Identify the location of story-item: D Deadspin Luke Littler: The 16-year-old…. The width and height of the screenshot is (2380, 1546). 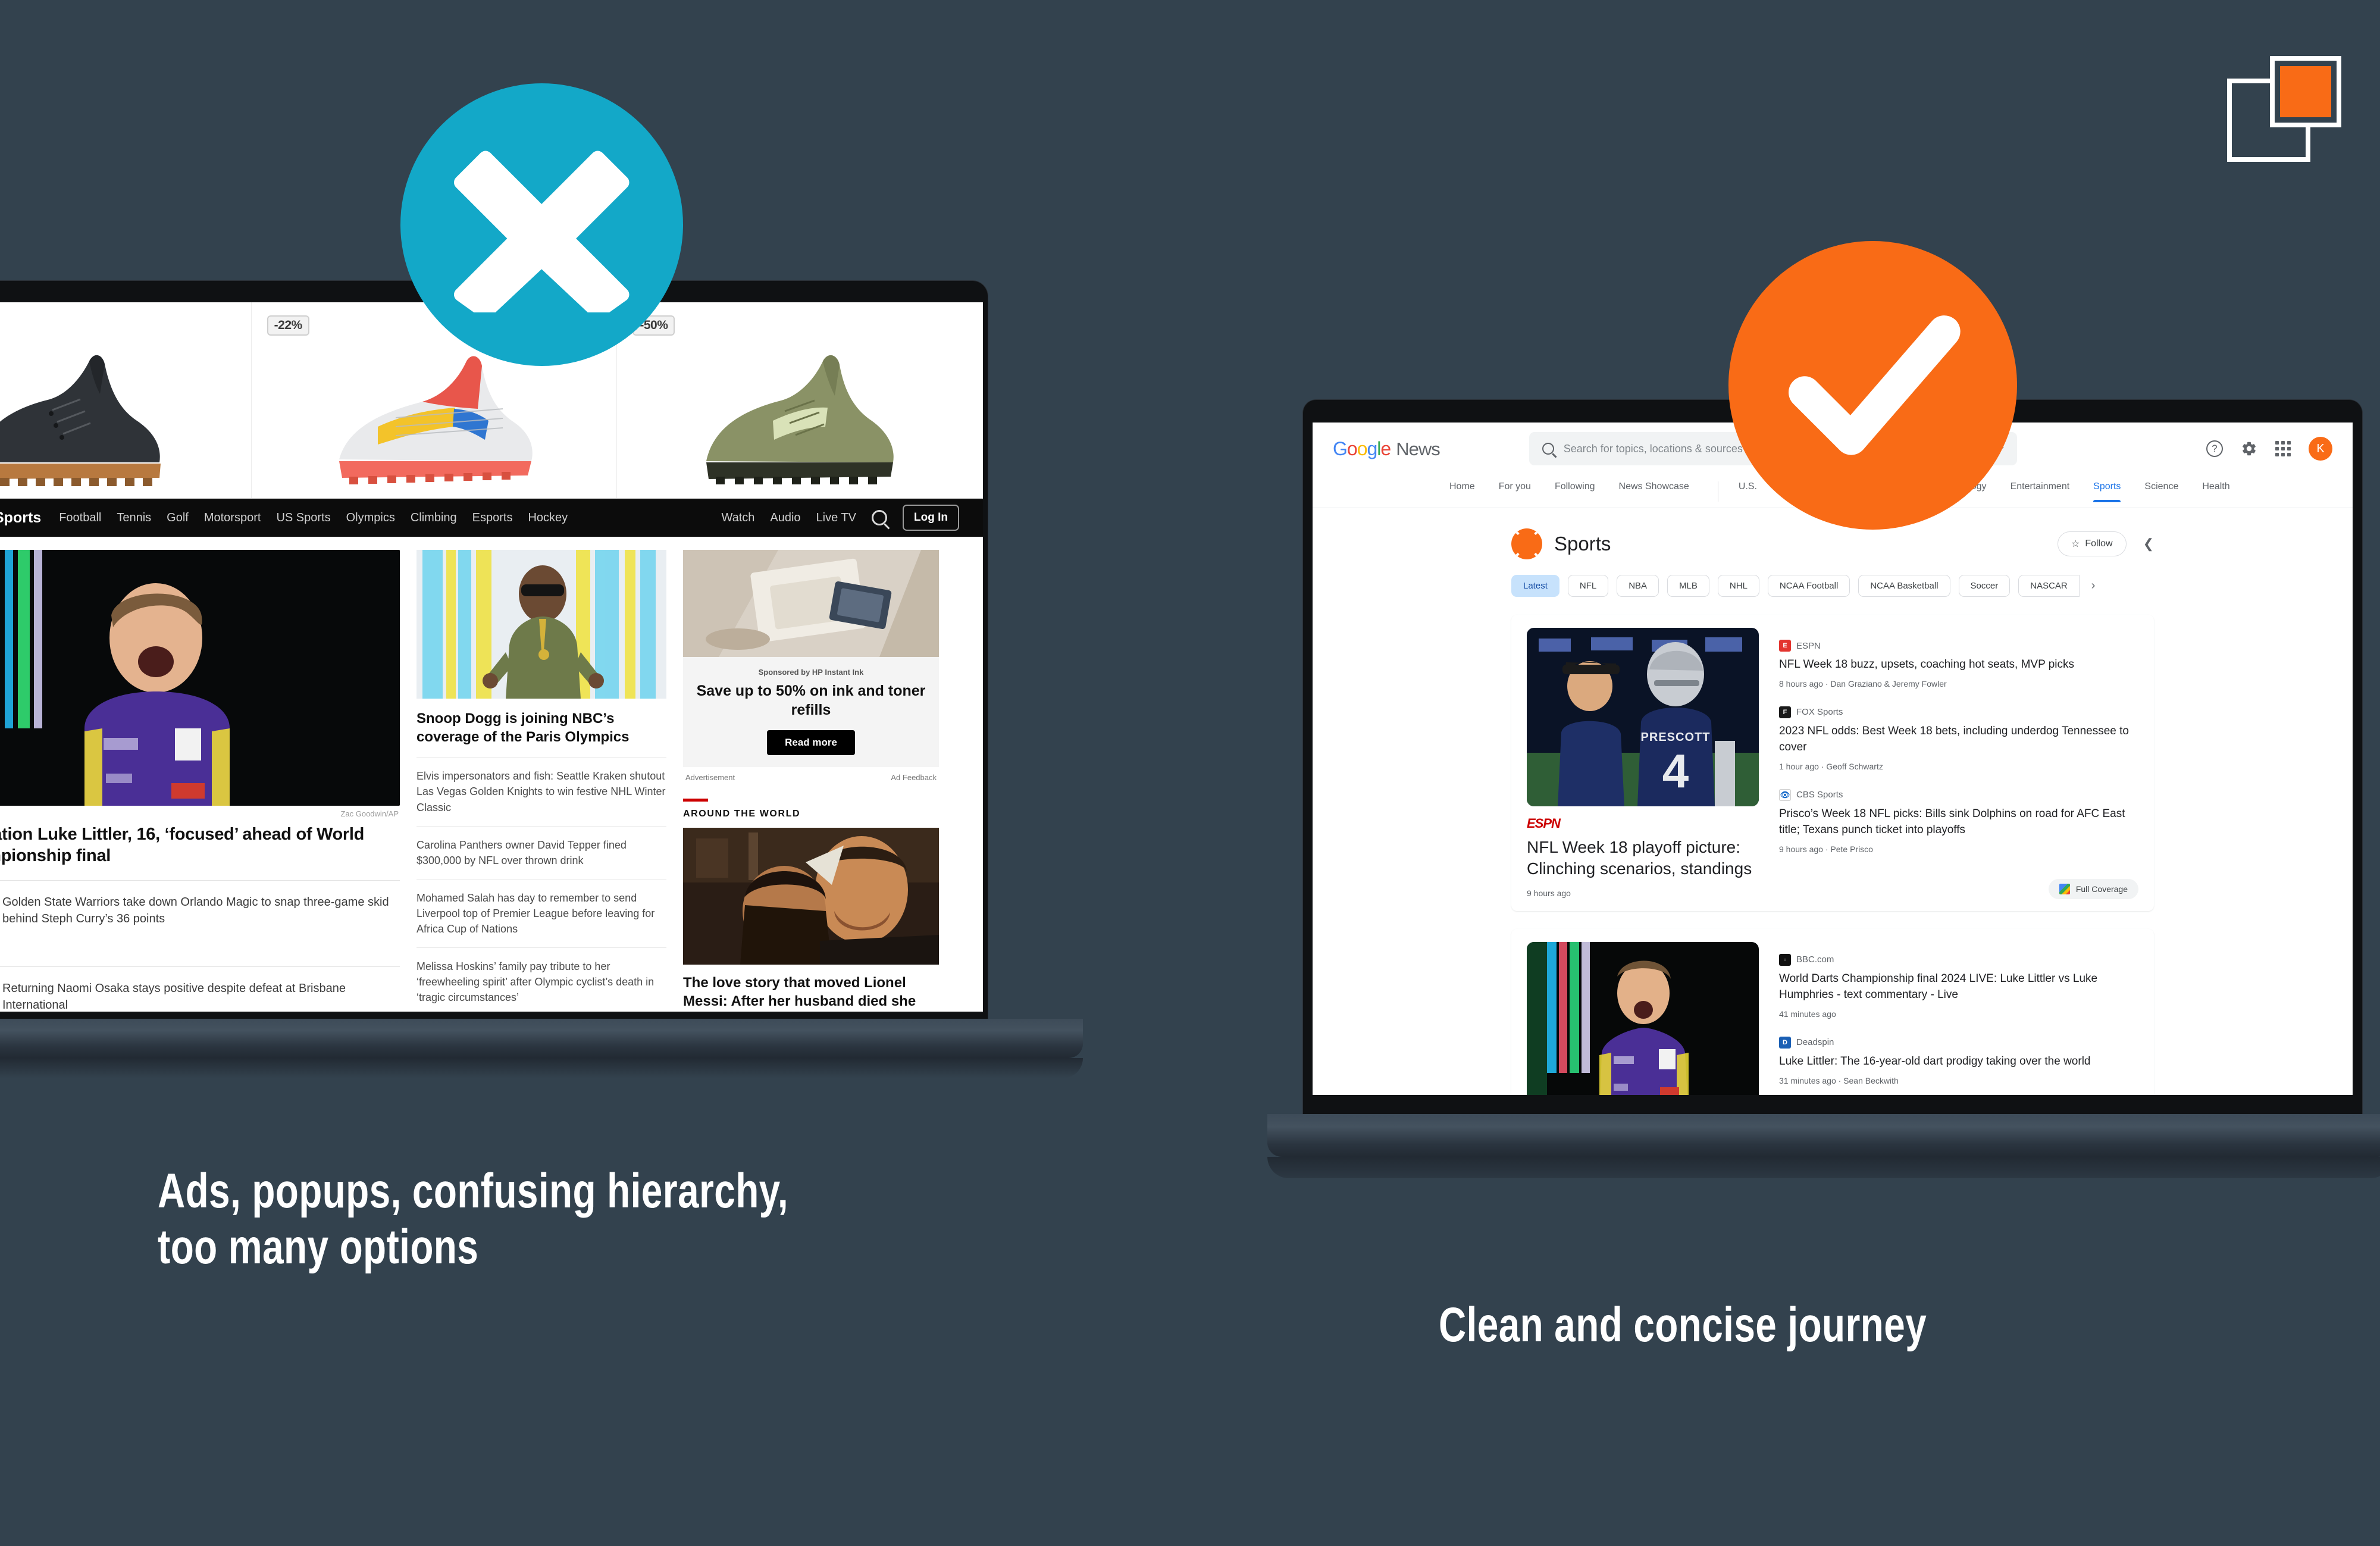
(1958, 1060).